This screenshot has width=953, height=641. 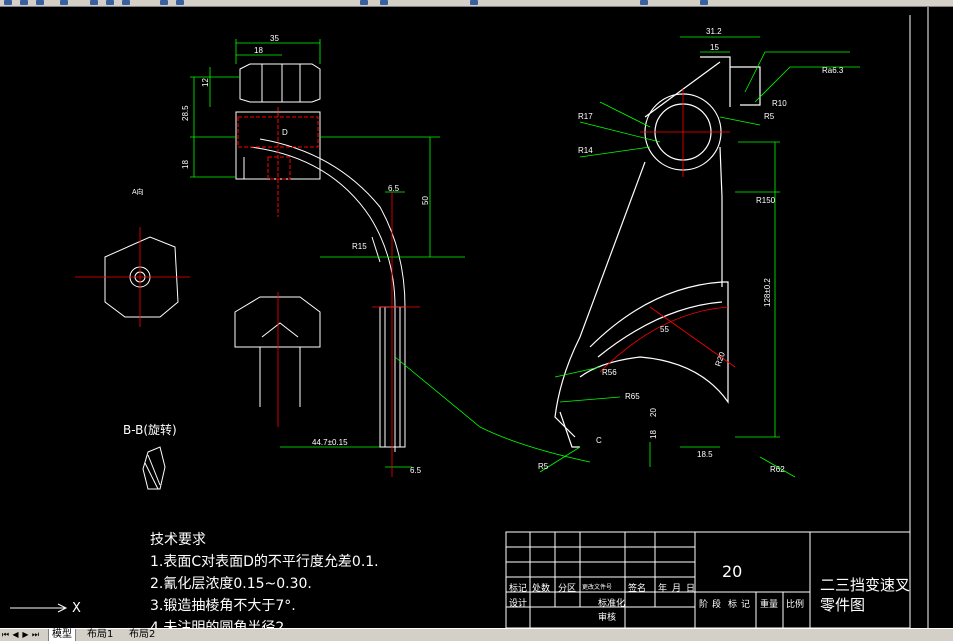 What do you see at coordinates (132, 277) in the screenshot?
I see `a-view-centerlines` at bounding box center [132, 277].